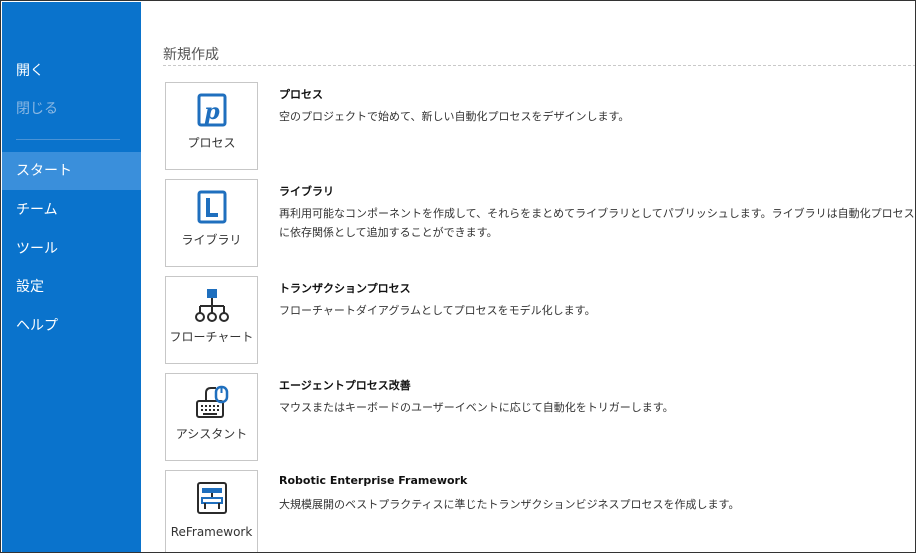 This screenshot has height=553, width=916. Describe the element at coordinates (71, 71) in the screenshot. I see `sidebar-item-open: 開く` at that location.